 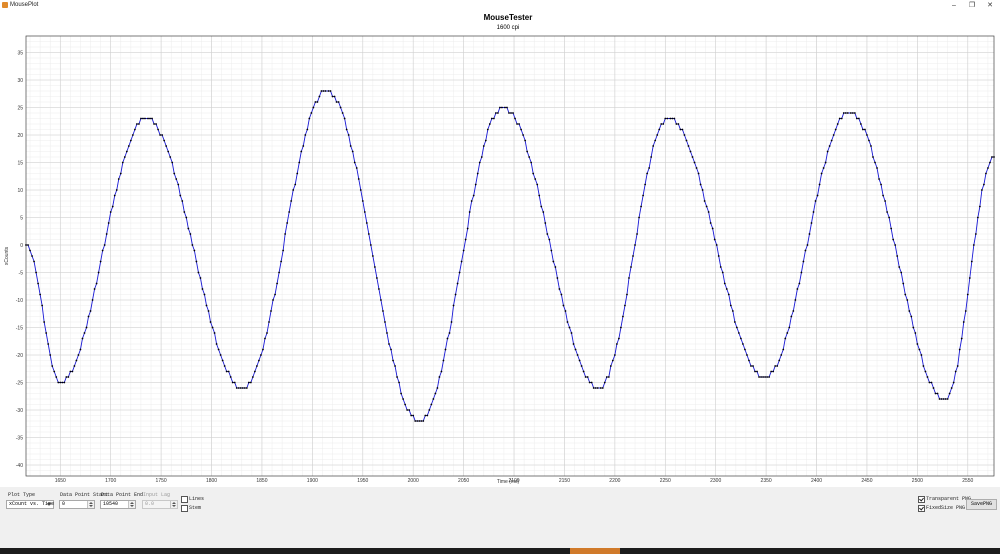 I want to click on input-lag-spinner, so click(x=173, y=504).